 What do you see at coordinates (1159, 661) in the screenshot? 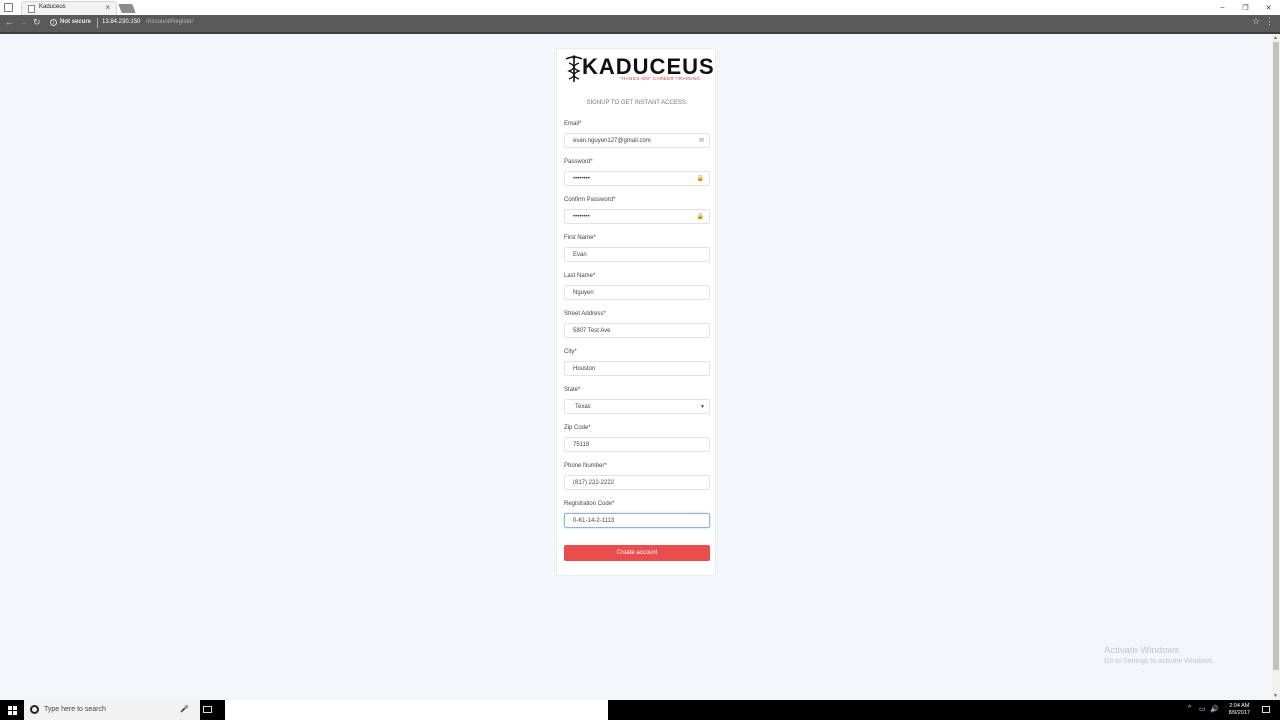
I see `watermark-subtitle: Go to Settings to activate Windows.` at bounding box center [1159, 661].